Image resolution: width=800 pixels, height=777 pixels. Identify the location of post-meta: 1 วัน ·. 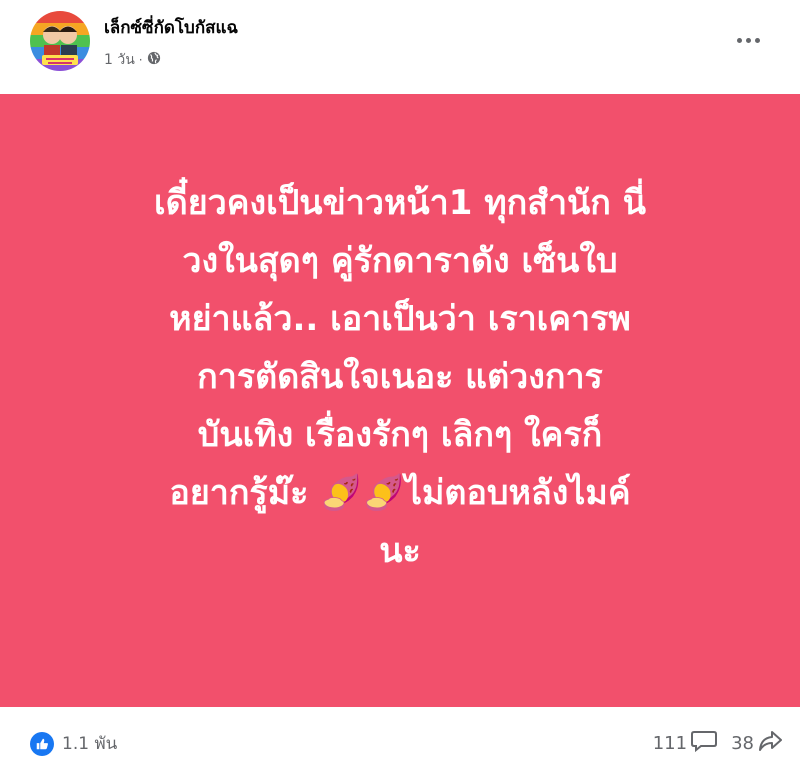
(132, 60).